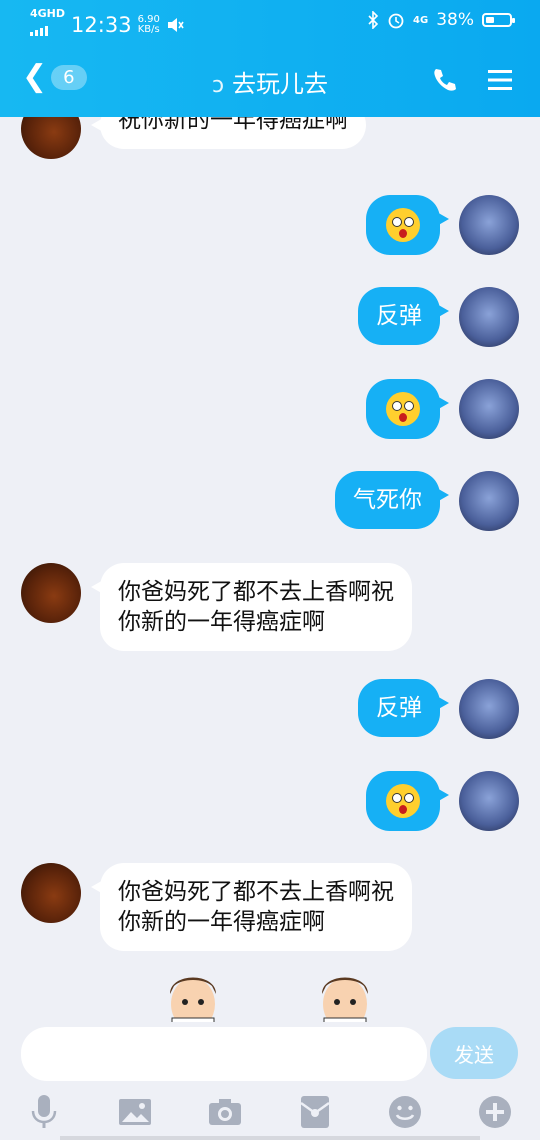 Image resolution: width=540 pixels, height=1140 pixels. I want to click on mute-icon, so click(175, 24).